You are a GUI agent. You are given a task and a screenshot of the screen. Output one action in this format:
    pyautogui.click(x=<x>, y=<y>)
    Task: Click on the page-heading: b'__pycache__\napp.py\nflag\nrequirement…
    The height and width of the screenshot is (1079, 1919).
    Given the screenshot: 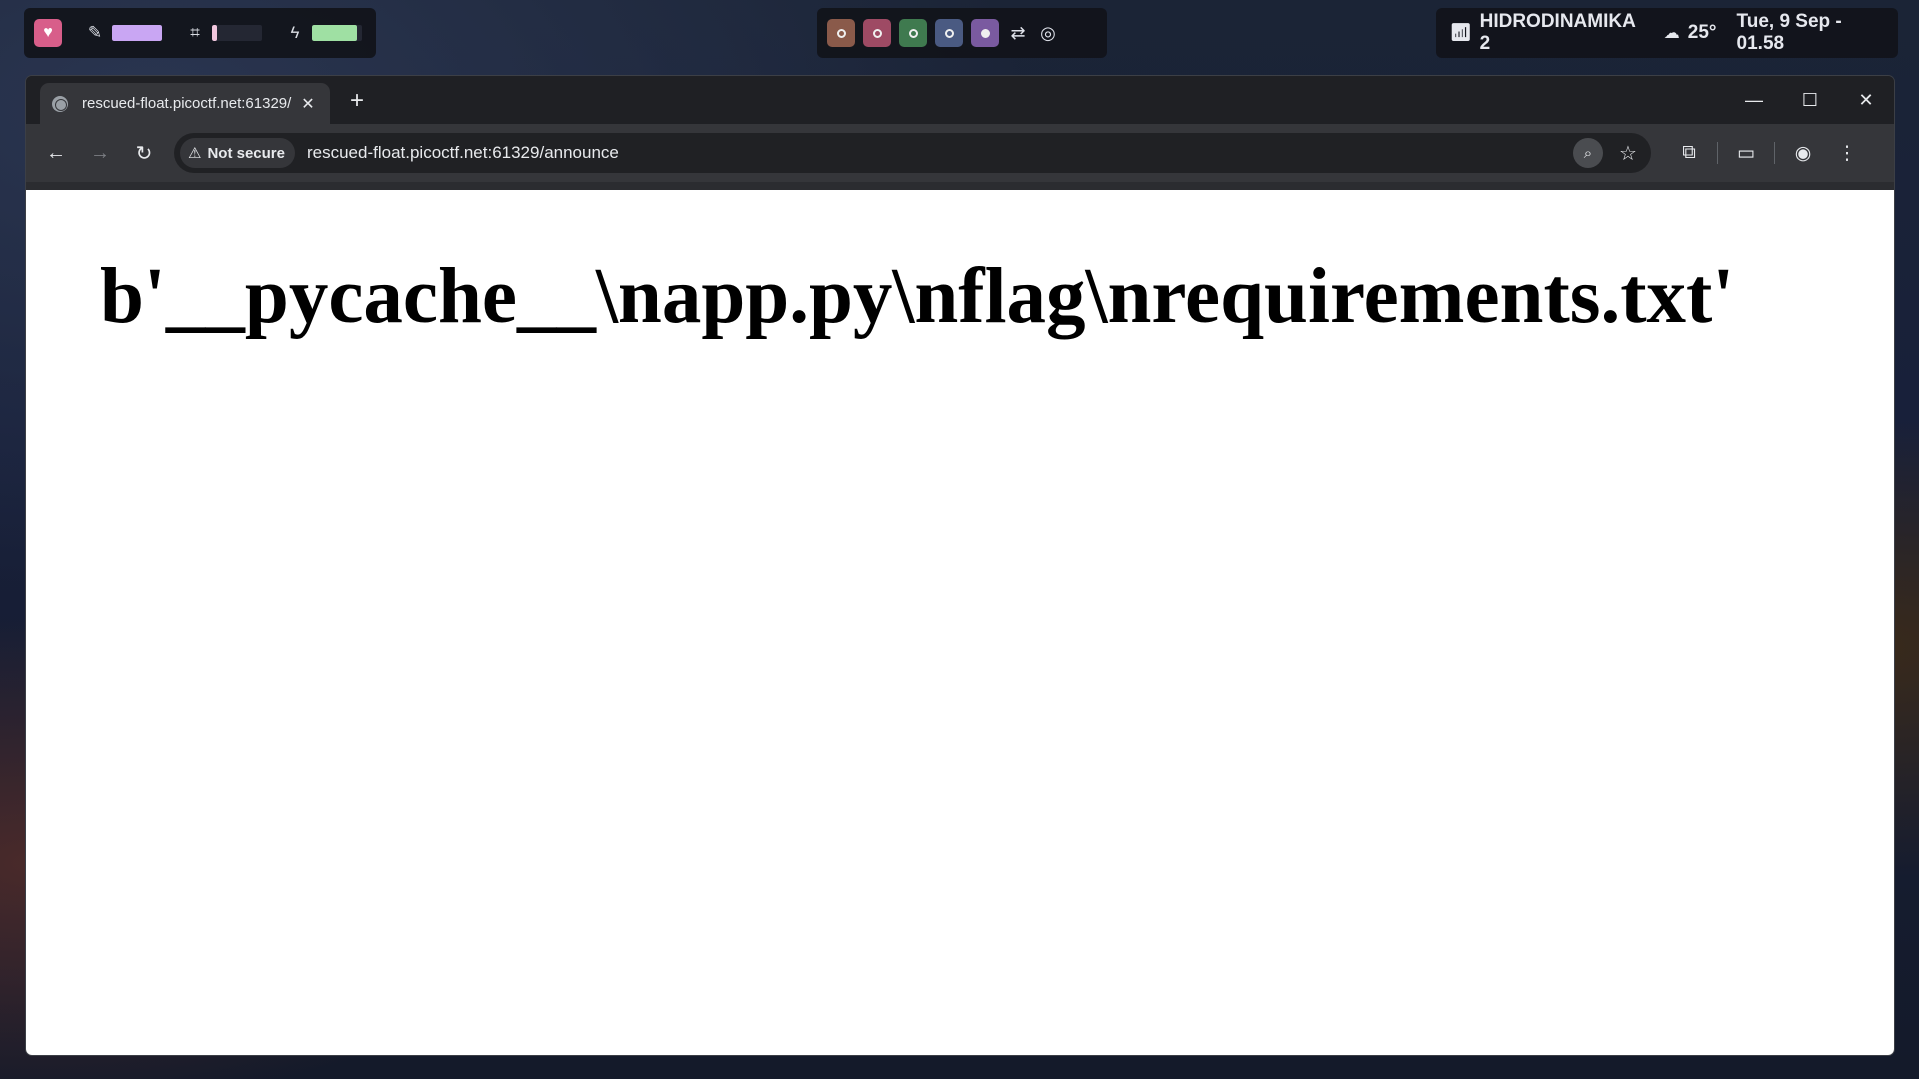 What is the action you would take?
    pyautogui.click(x=917, y=296)
    